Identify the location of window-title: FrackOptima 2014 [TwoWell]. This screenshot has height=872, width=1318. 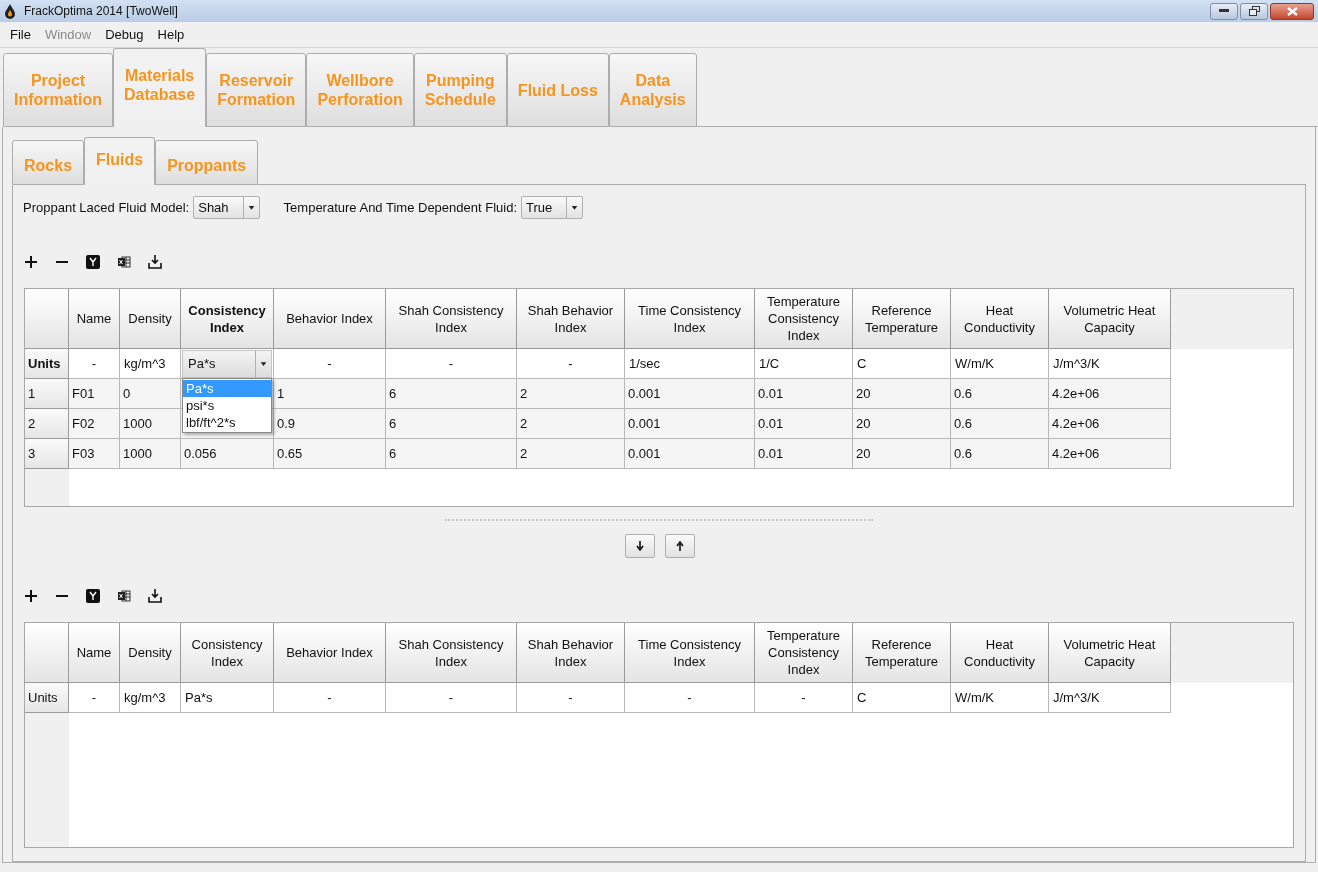
(101, 11).